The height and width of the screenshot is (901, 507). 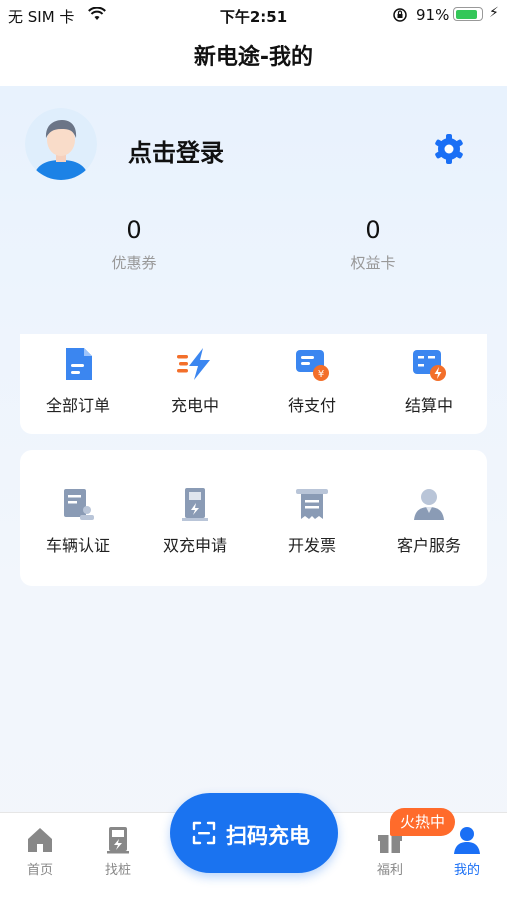 What do you see at coordinates (77, 545) in the screenshot?
I see `vehicle-cert-label: 车辆认证` at bounding box center [77, 545].